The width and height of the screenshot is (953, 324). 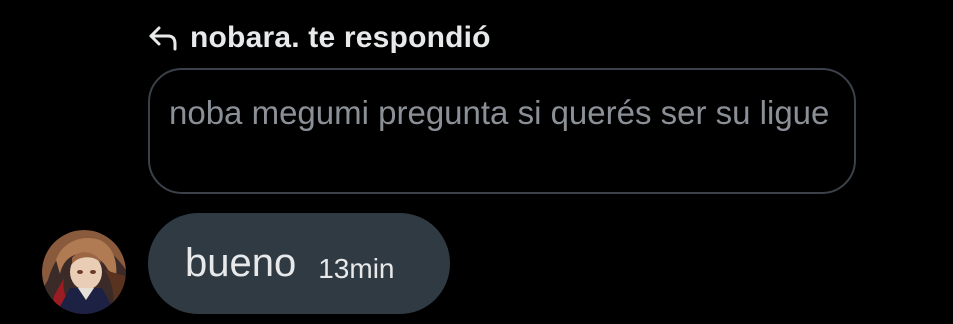 I want to click on avatar, so click(x=84, y=272).